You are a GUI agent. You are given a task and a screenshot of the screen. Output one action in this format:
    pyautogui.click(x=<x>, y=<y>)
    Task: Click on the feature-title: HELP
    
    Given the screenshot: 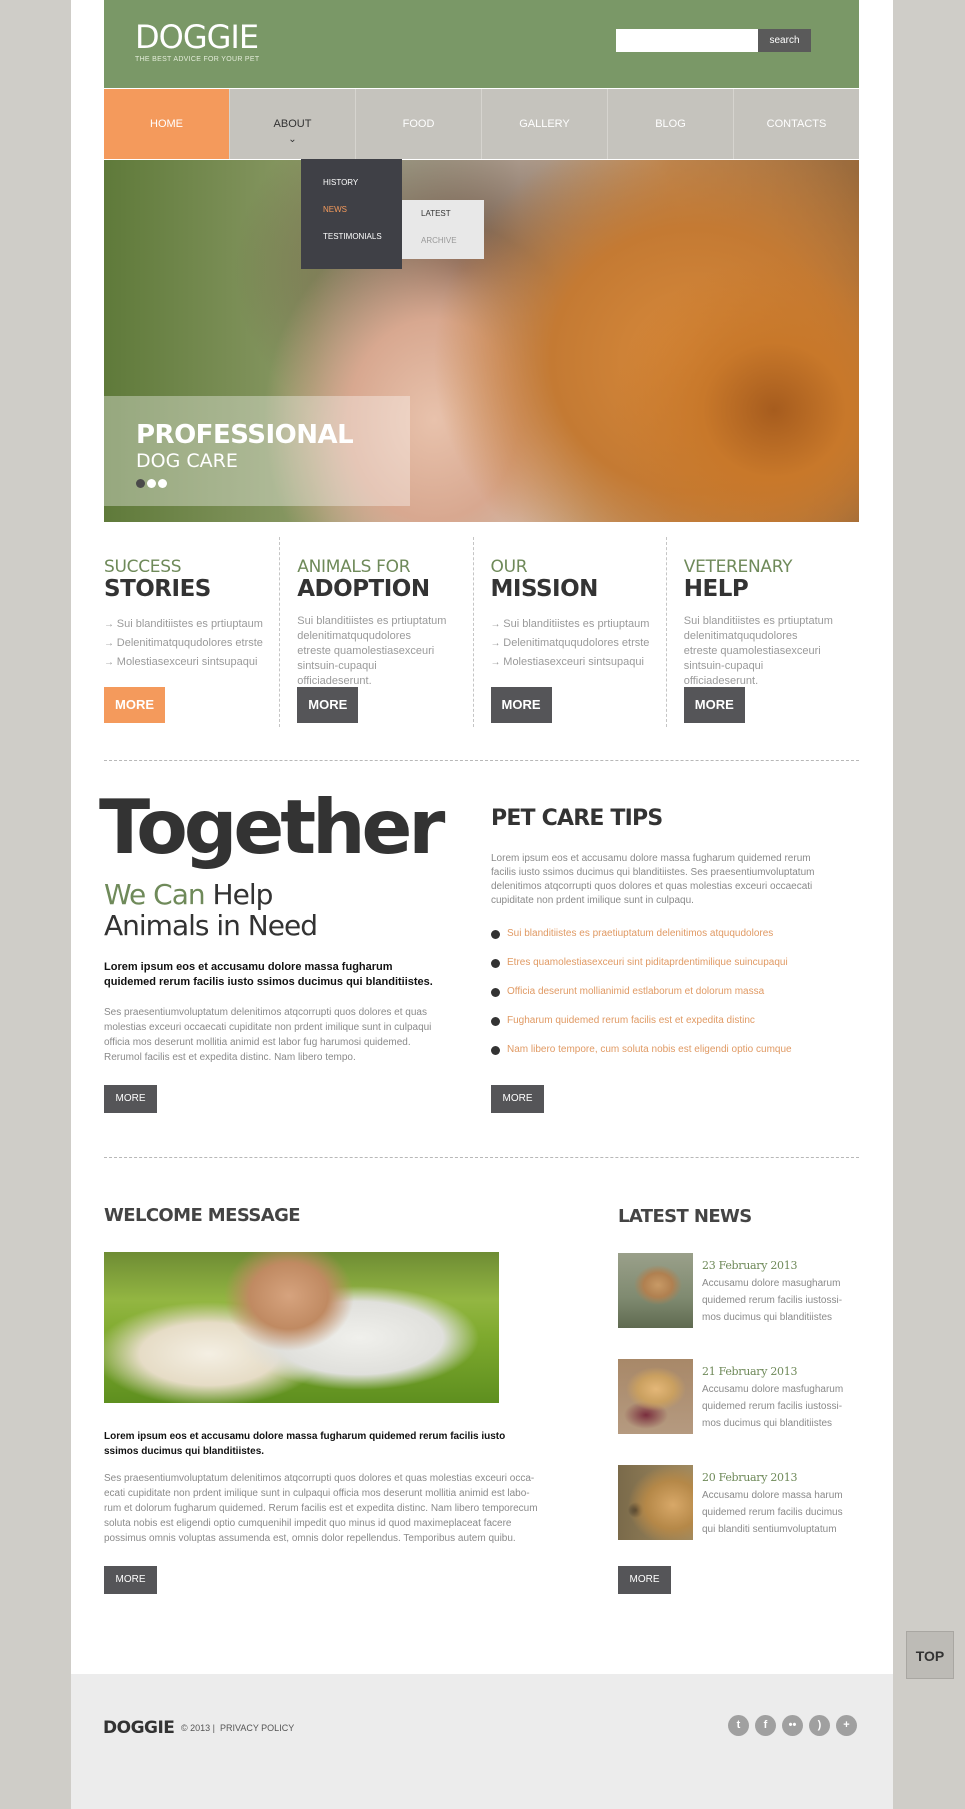 What is the action you would take?
    pyautogui.click(x=716, y=589)
    